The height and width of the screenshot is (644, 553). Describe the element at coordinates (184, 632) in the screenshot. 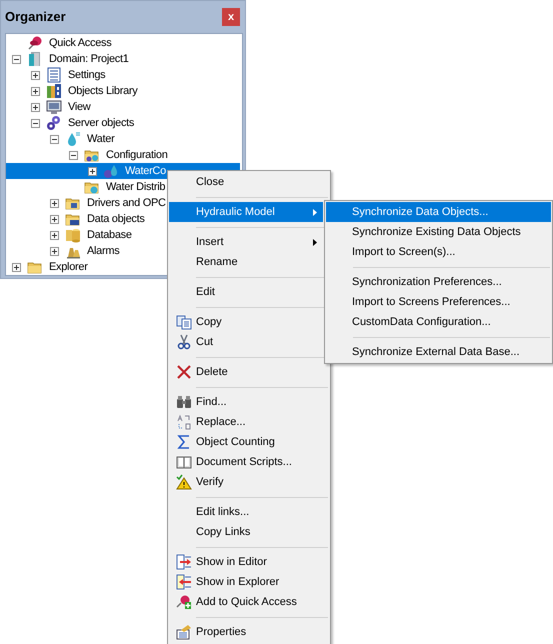

I see `properties-icon` at that location.